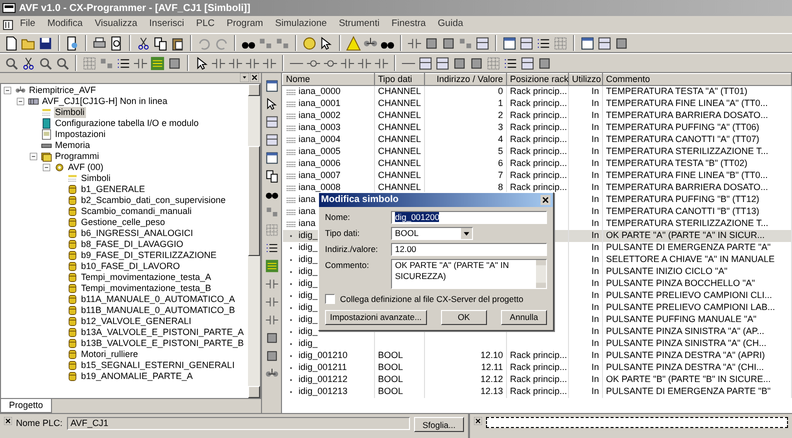 The image size is (792, 438). I want to click on tree-item: Memoria, so click(73, 145).